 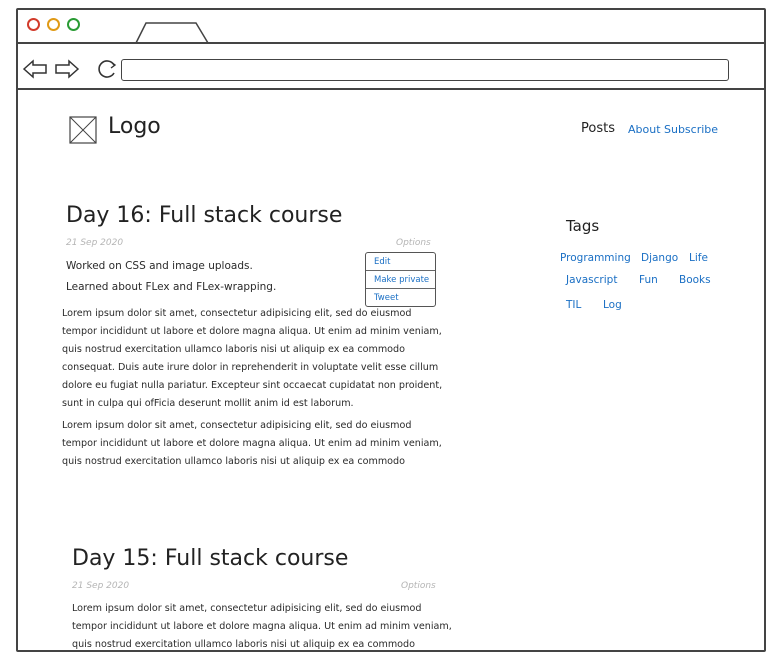 What do you see at coordinates (598, 128) in the screenshot?
I see `nav-link-posts: Posts` at bounding box center [598, 128].